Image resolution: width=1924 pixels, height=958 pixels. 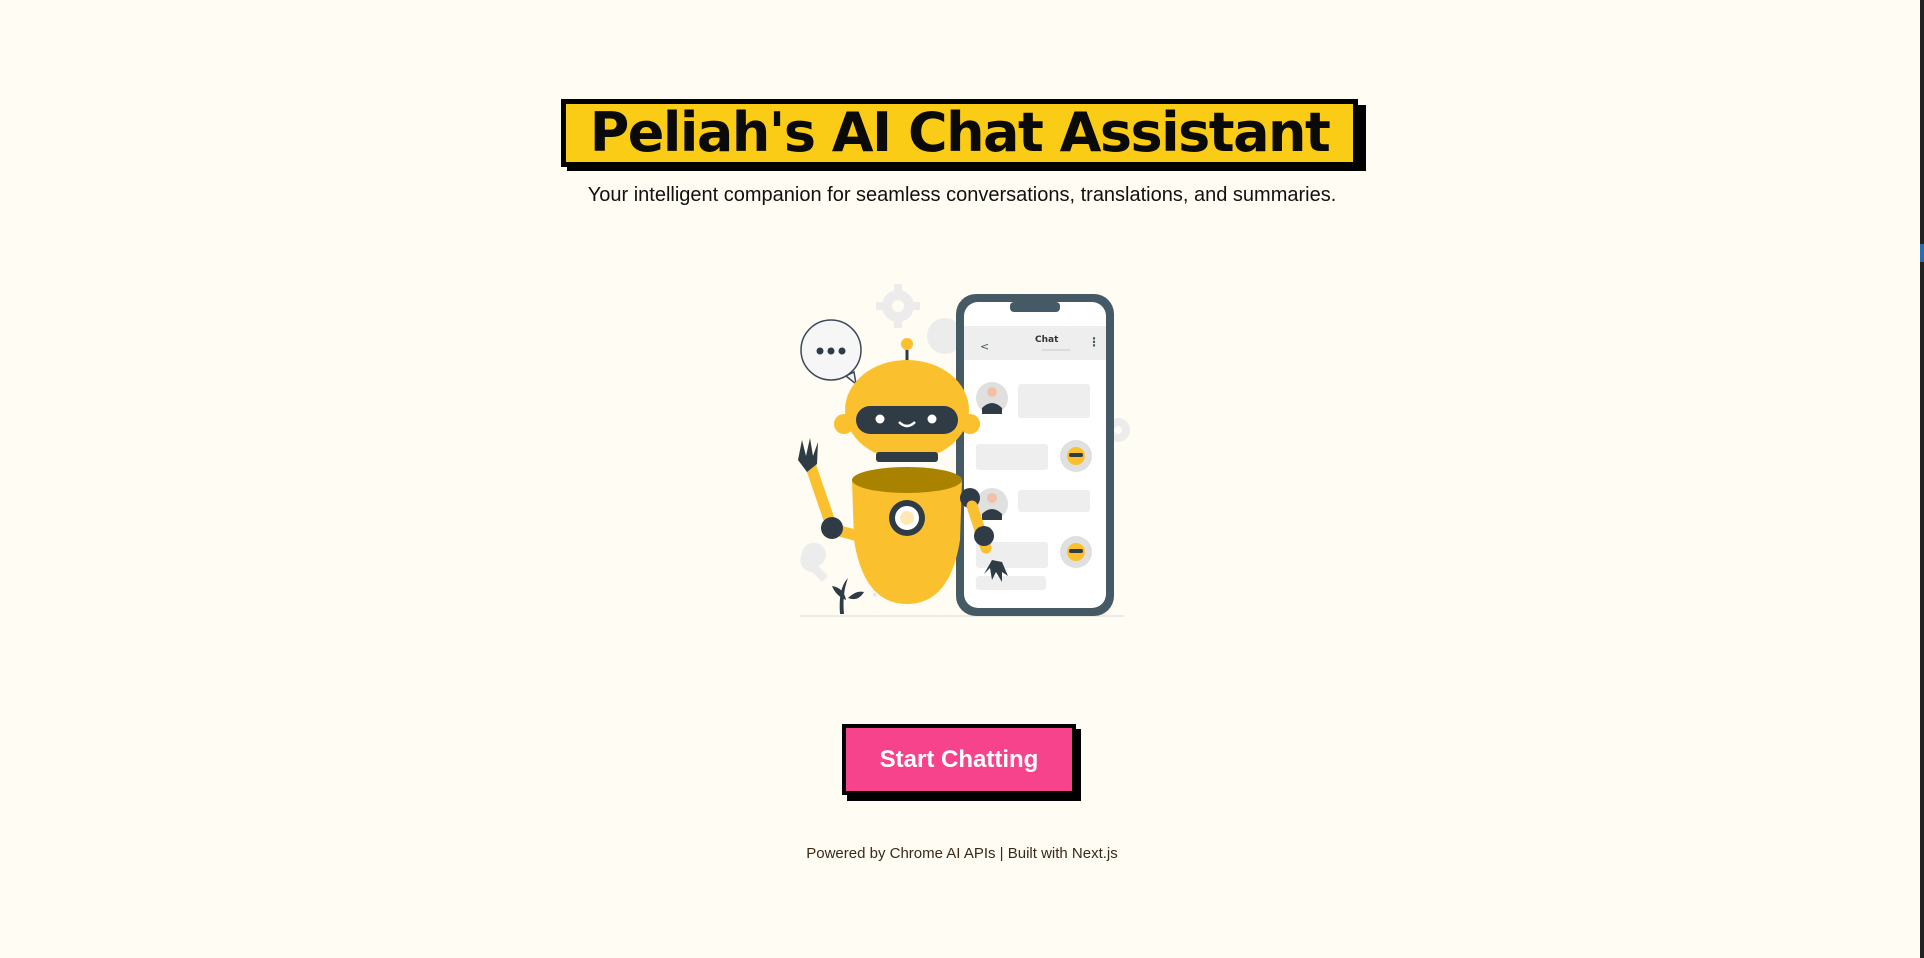 I want to click on title-highlight: Peliah's AI Chat Assistant, so click(x=959, y=133).